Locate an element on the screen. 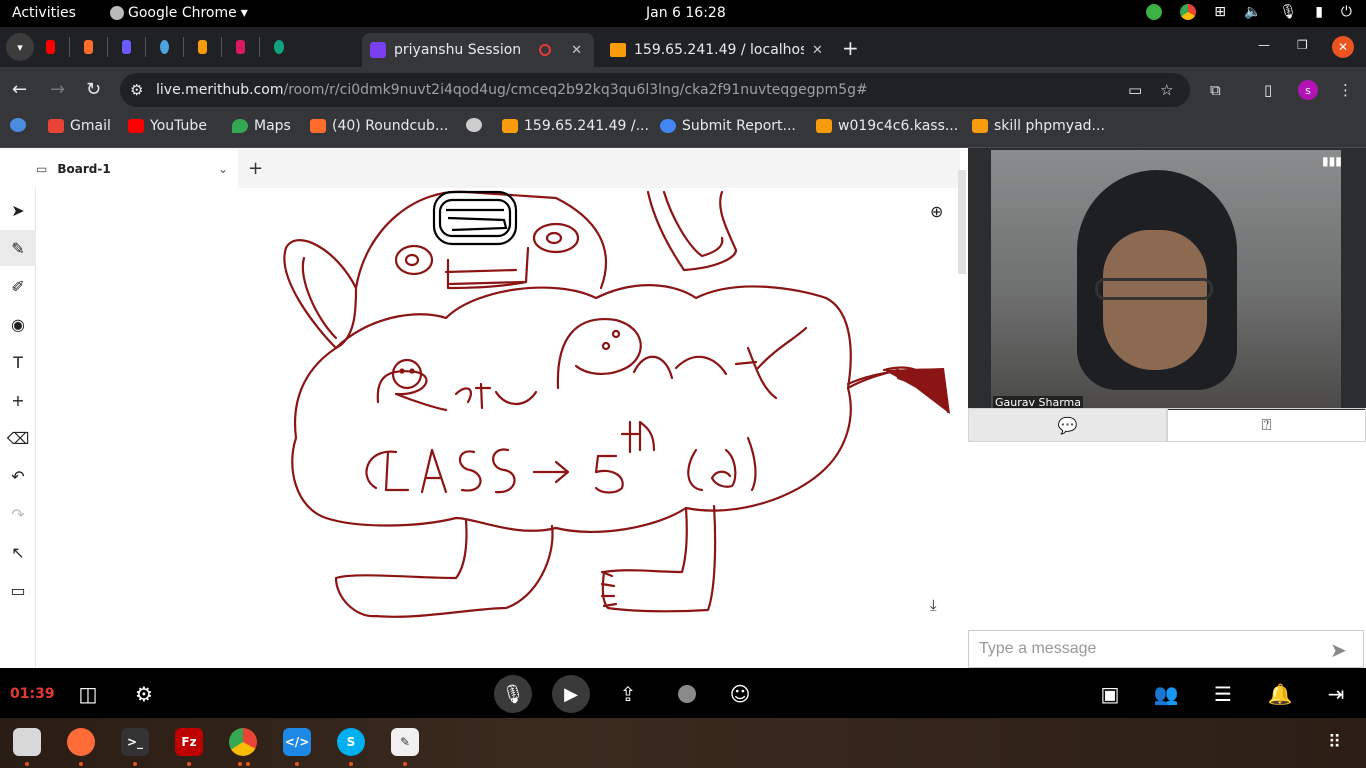 The height and width of the screenshot is (768, 1366). layout-icon: ◫ is located at coordinates (88, 694).